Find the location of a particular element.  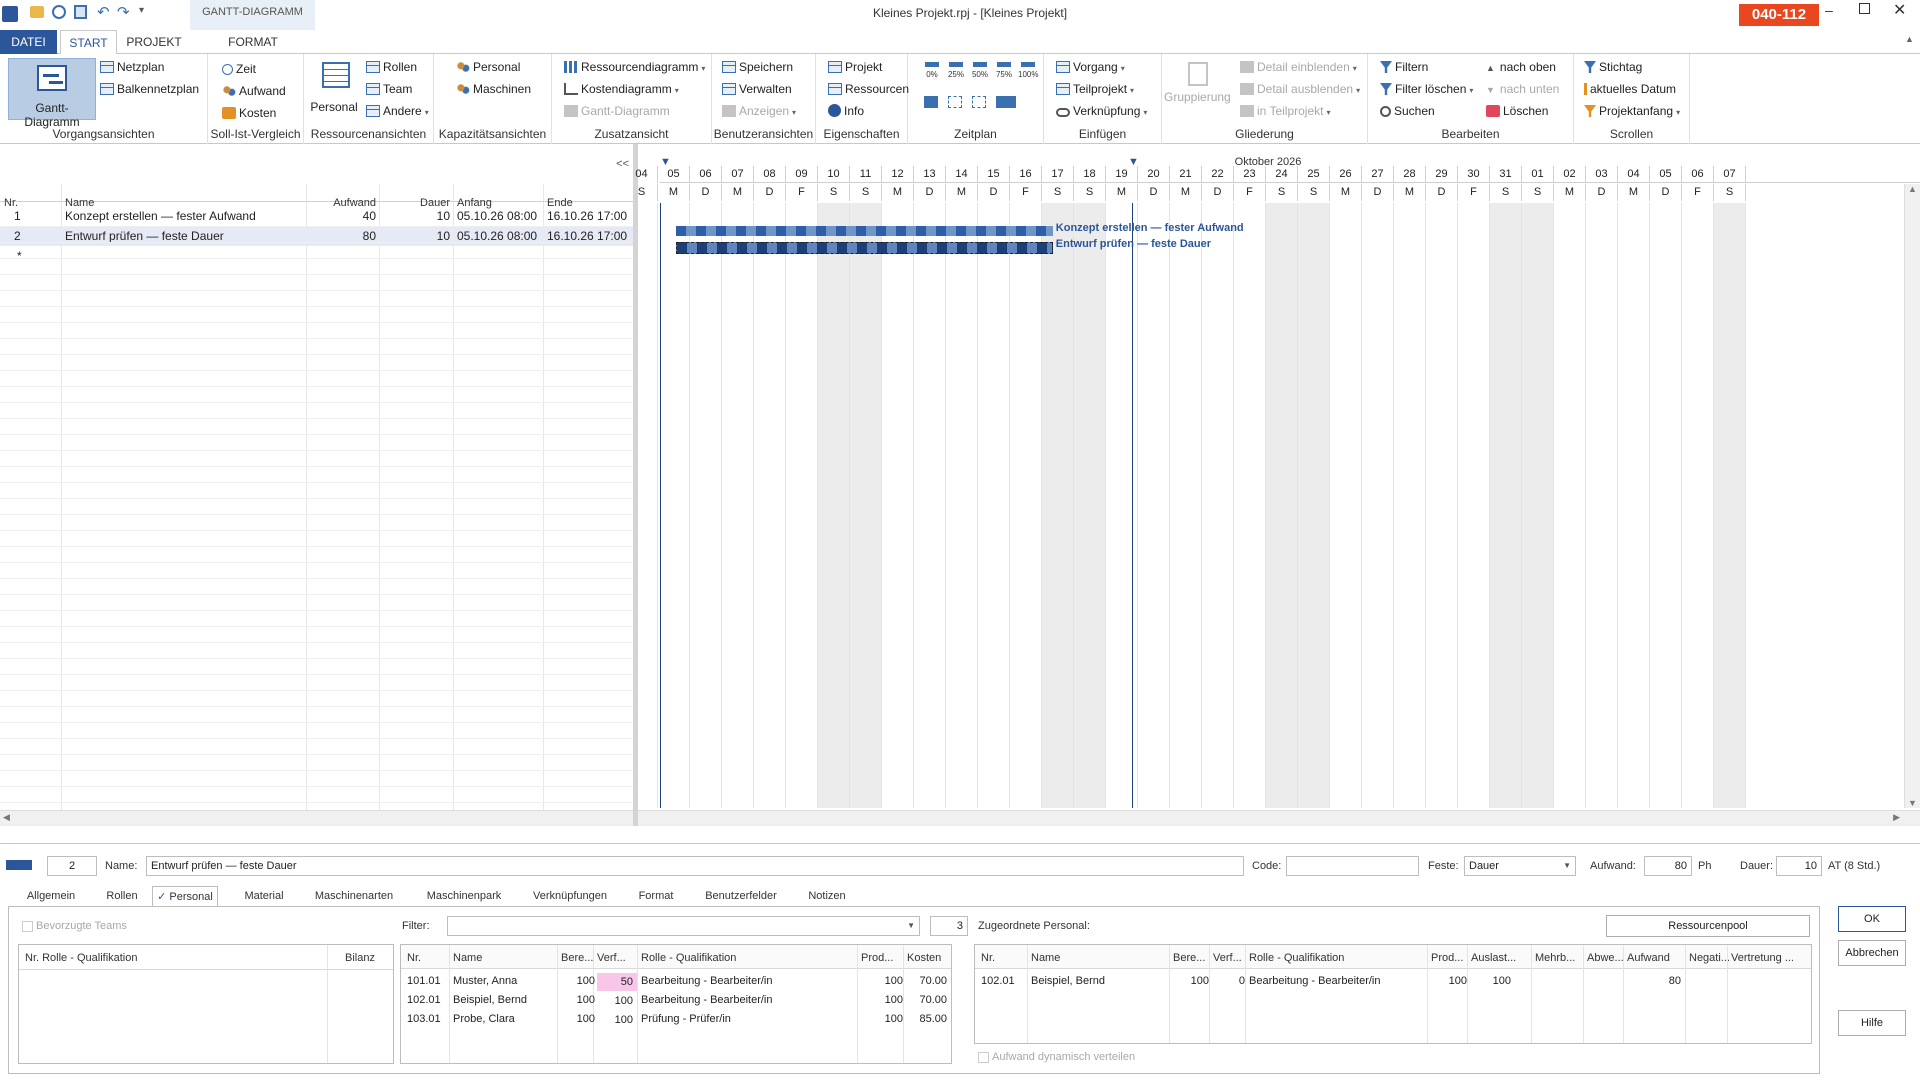

teilprojekt-button: Teilprojekt ▾ is located at coordinates (1095, 89).